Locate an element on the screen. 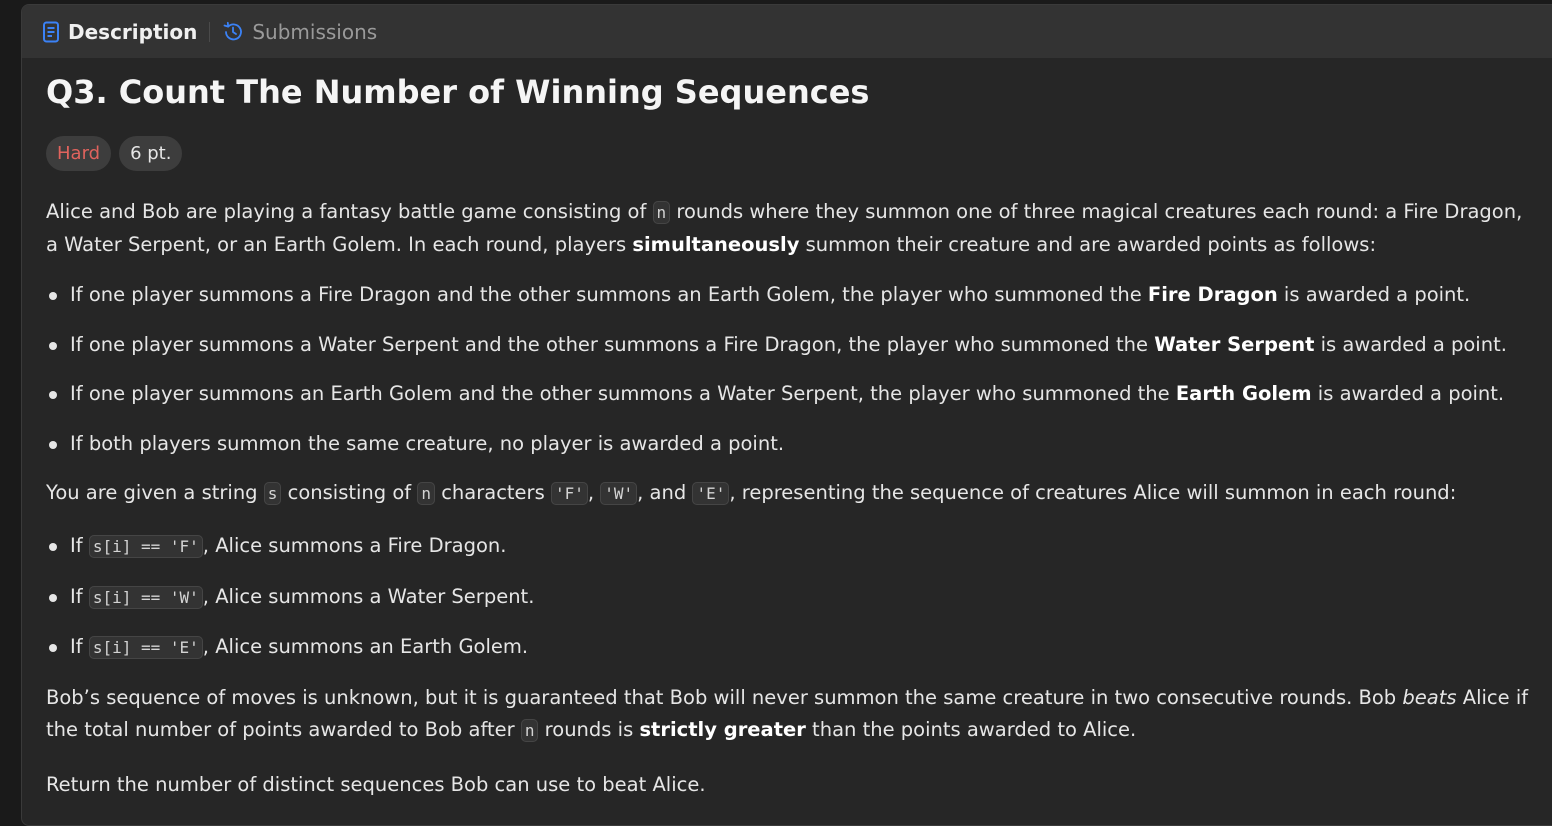 Image resolution: width=1552 pixels, height=826 pixels. tab-submissions: Submissions is located at coordinates (293, 31).